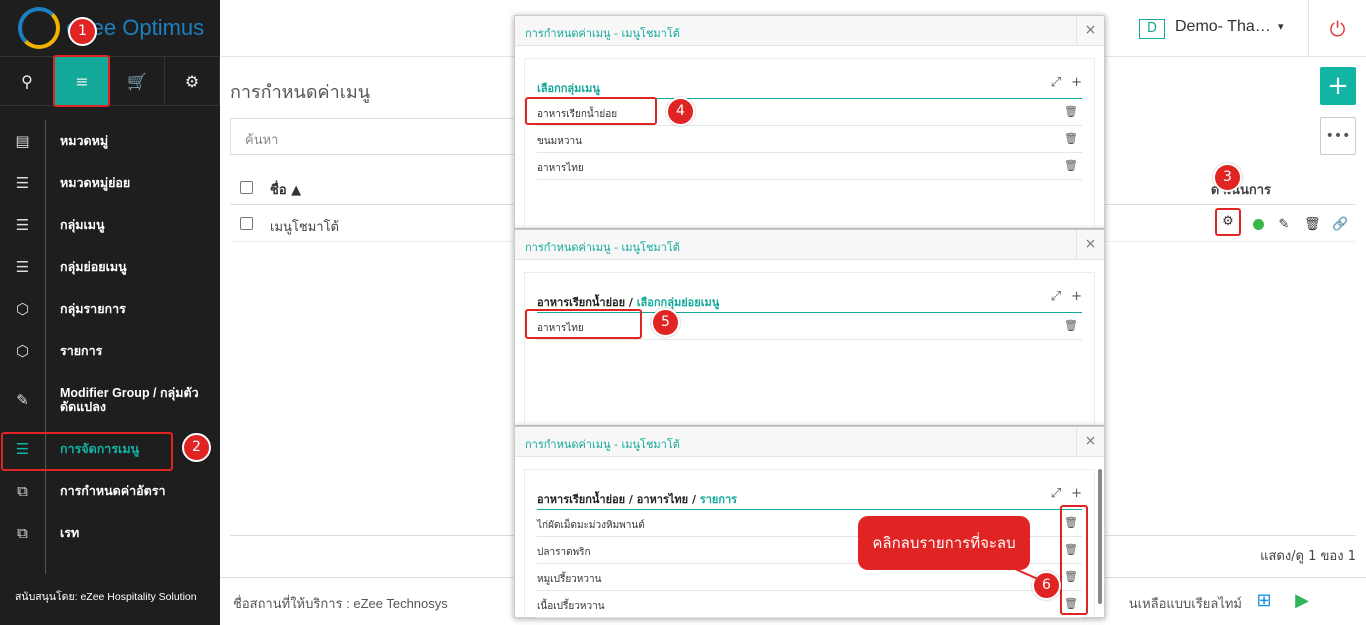 The height and width of the screenshot is (625, 1366). I want to click on apple-icon, so click(1340, 601).